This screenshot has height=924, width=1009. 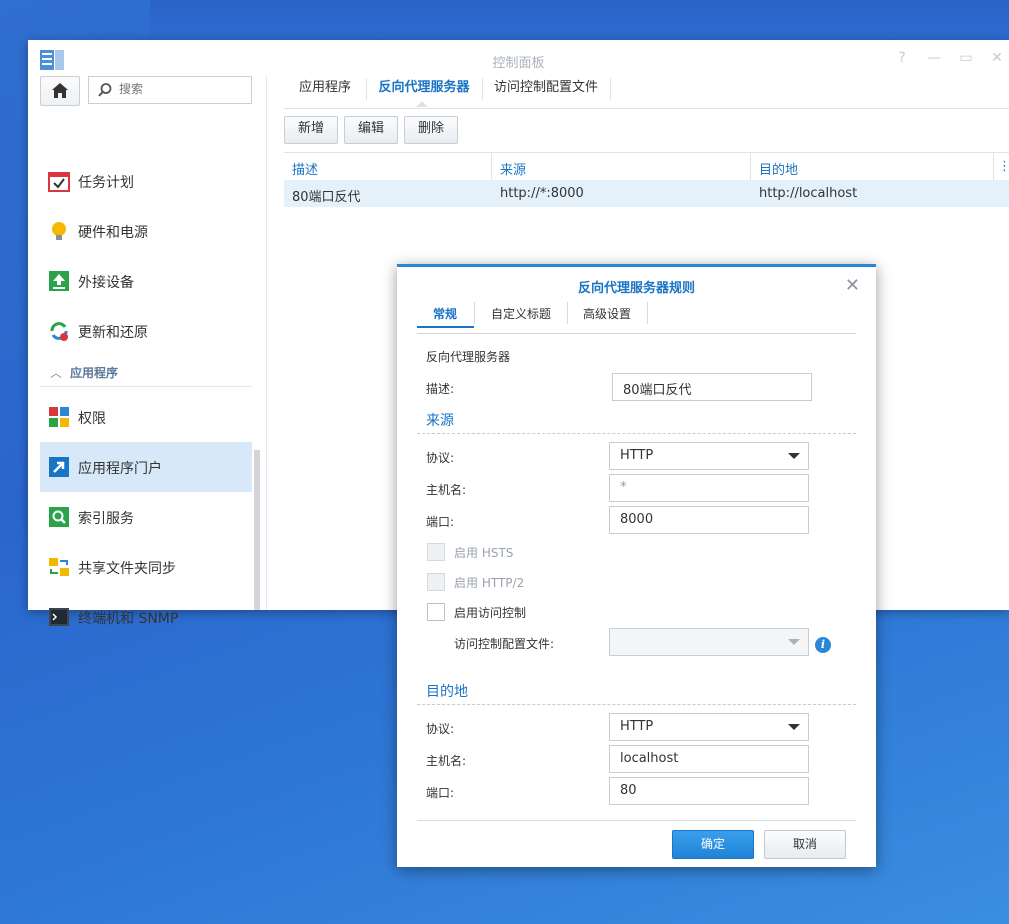 What do you see at coordinates (146, 617) in the screenshot?
I see `sidebar-item-terminal-snmp: 终端机和 SNMP` at bounding box center [146, 617].